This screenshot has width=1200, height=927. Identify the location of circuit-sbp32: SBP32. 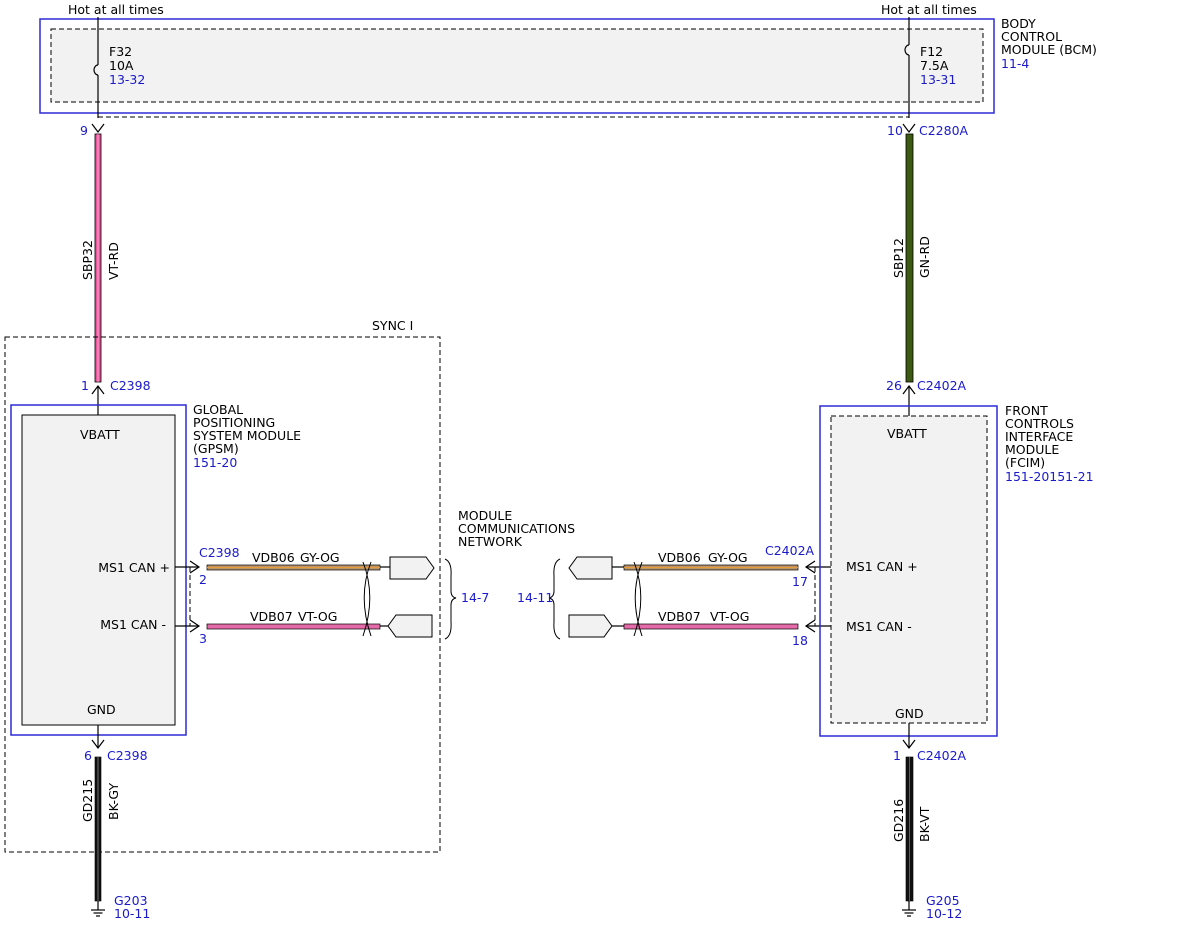
(87, 260).